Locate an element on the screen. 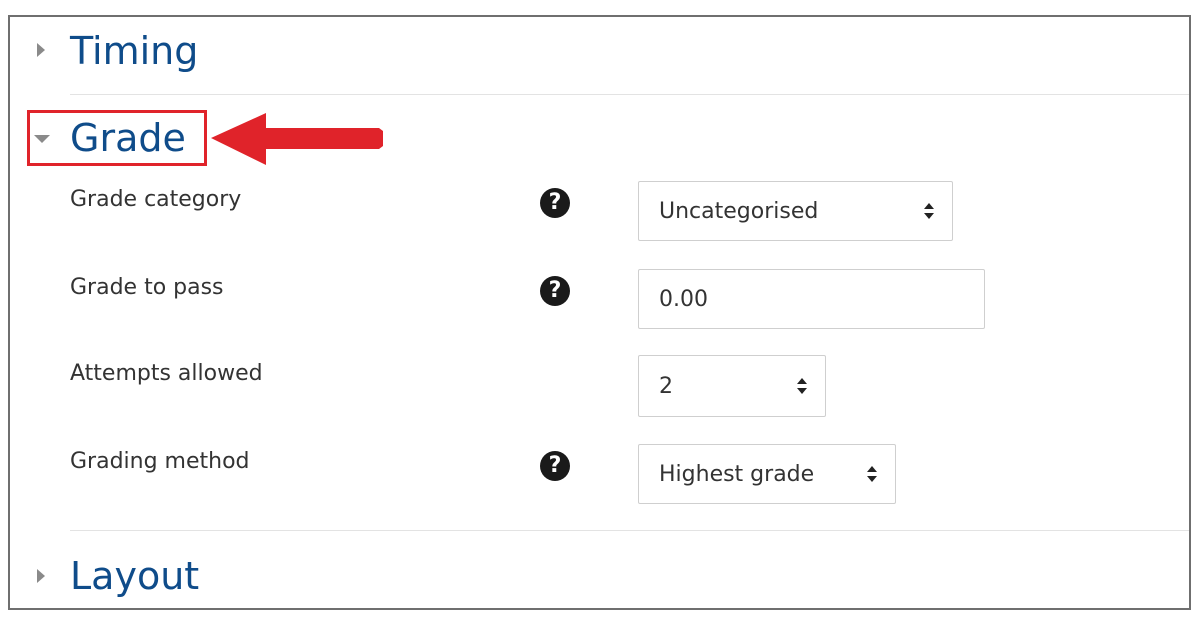  grading-method-select: Highest grade is located at coordinates (767, 474).